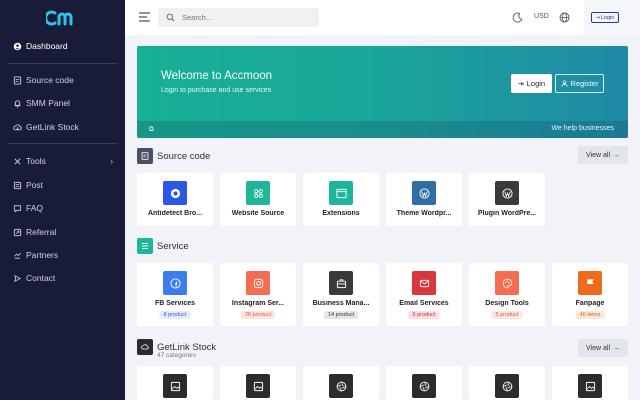  I want to click on chrome-icon, so click(175, 193).